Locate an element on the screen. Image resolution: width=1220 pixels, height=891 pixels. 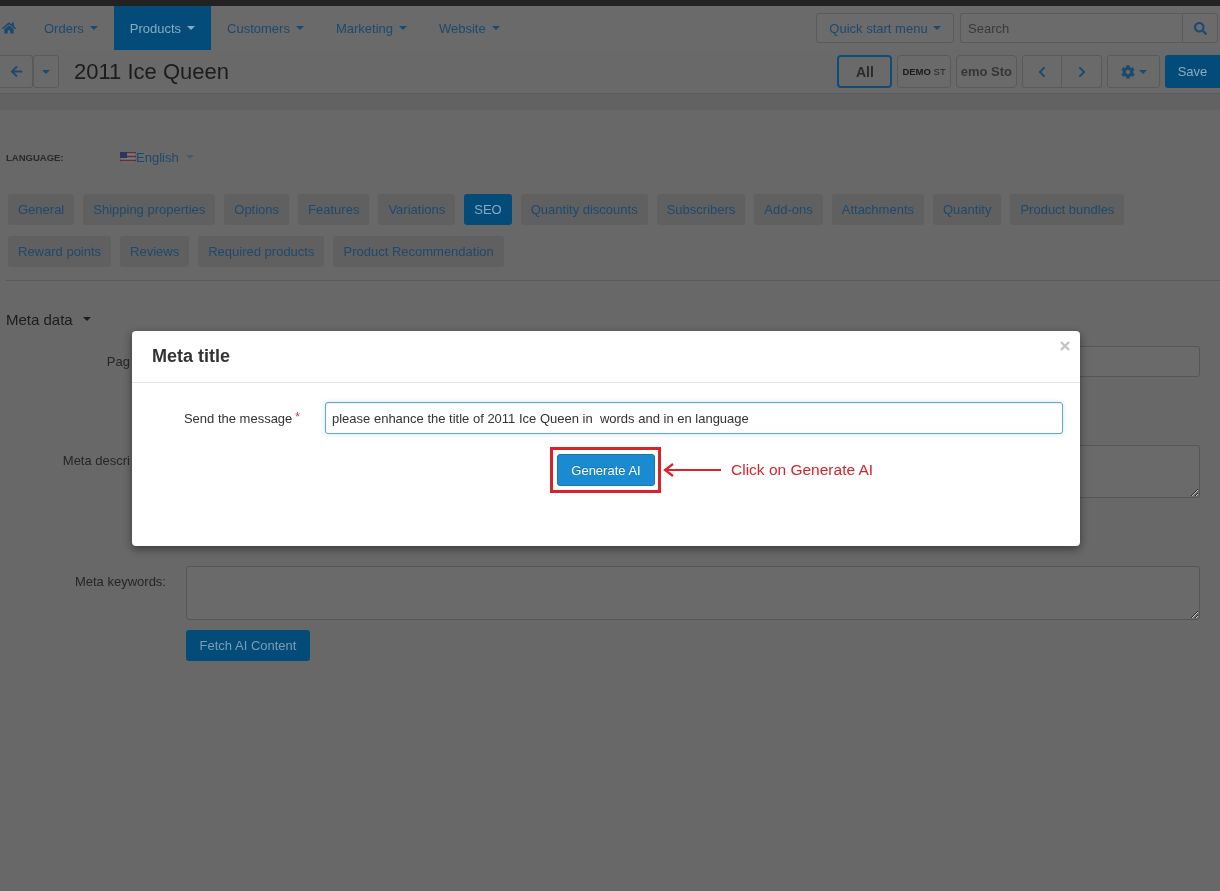
tab: Add-ons is located at coordinates (788, 209).